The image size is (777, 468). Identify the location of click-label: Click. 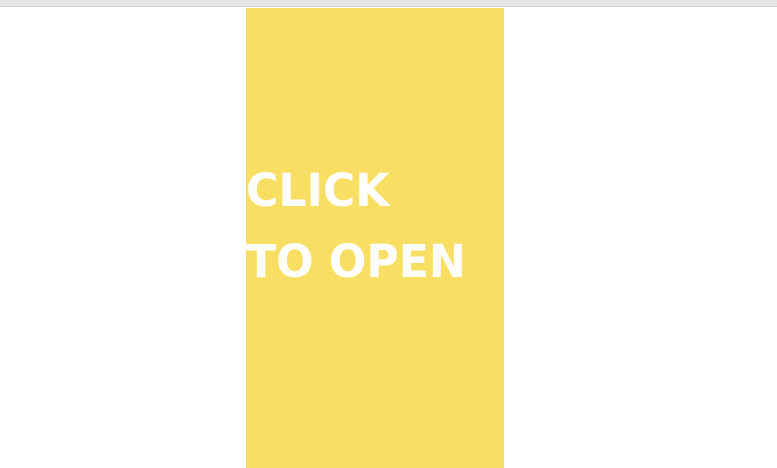
(318, 190).